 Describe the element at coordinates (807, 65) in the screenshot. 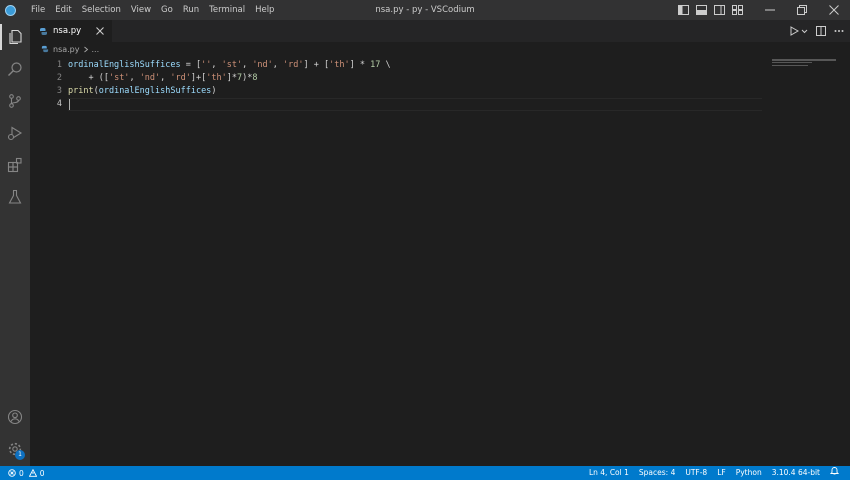

I see `minimap` at that location.